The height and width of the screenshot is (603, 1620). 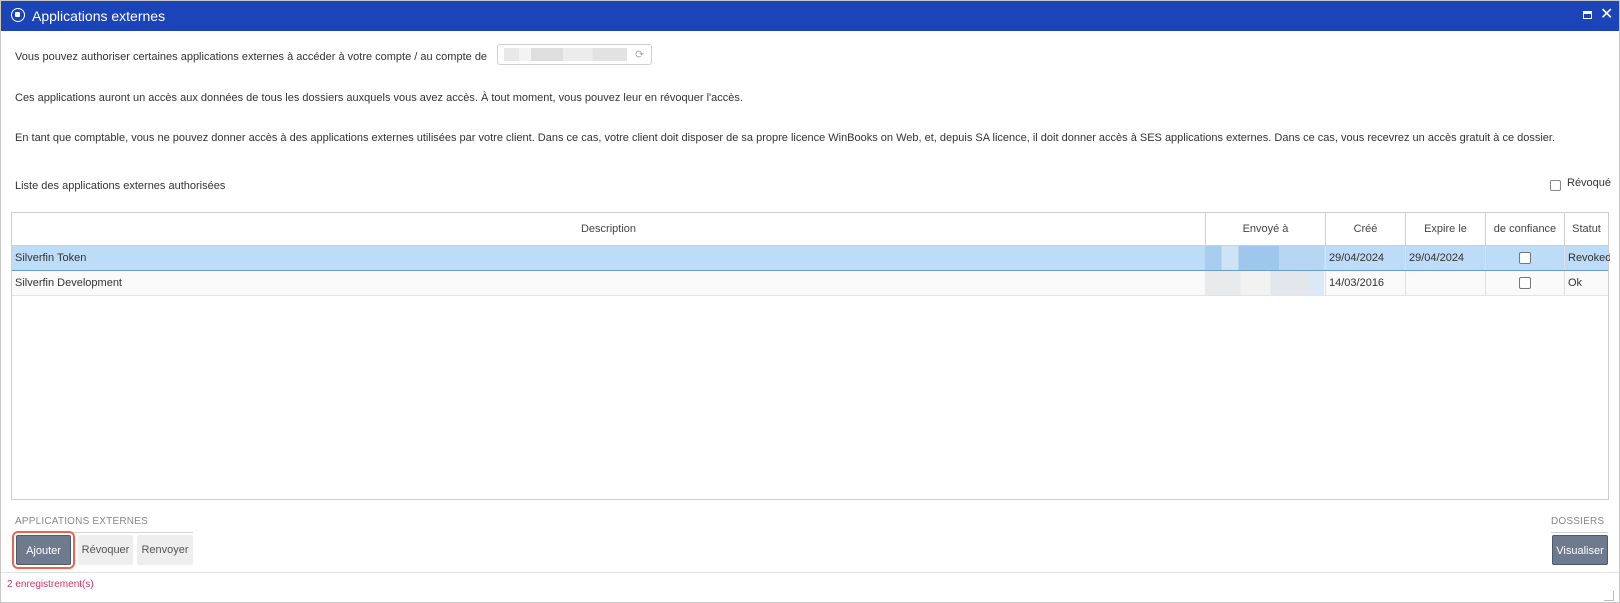 I want to click on external-apps-section-label: APPLICATIONS EXTERNES, so click(x=81, y=521).